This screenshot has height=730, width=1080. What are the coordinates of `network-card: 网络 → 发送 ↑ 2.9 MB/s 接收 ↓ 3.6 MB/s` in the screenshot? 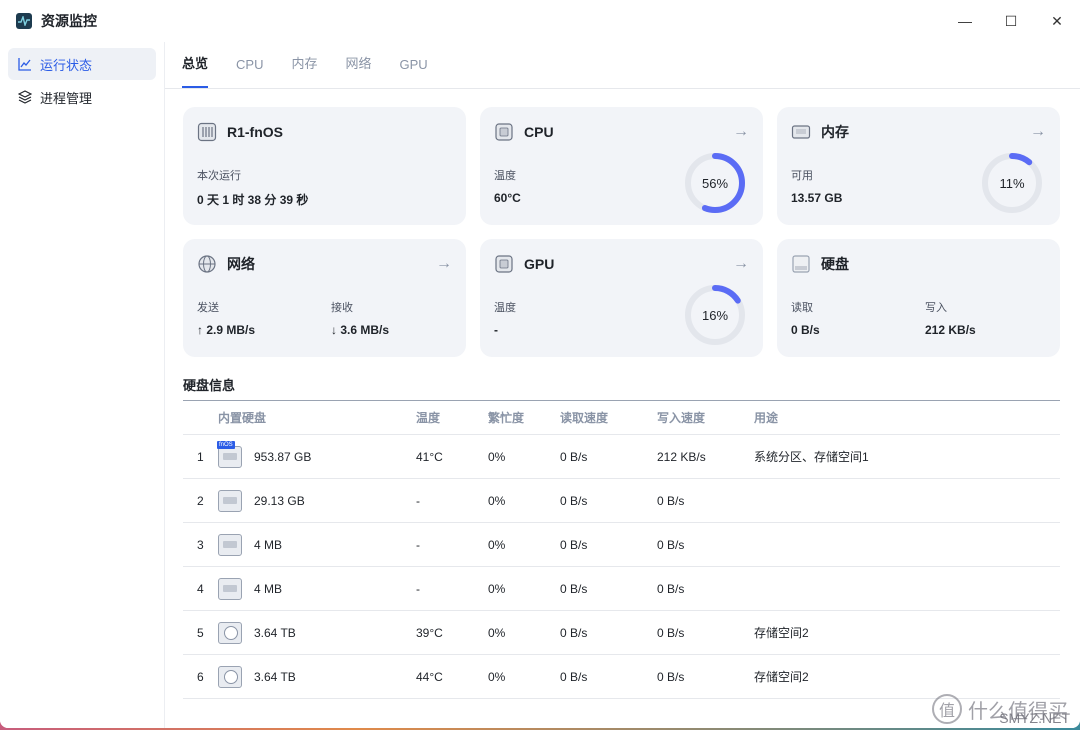 It's located at (324, 298).